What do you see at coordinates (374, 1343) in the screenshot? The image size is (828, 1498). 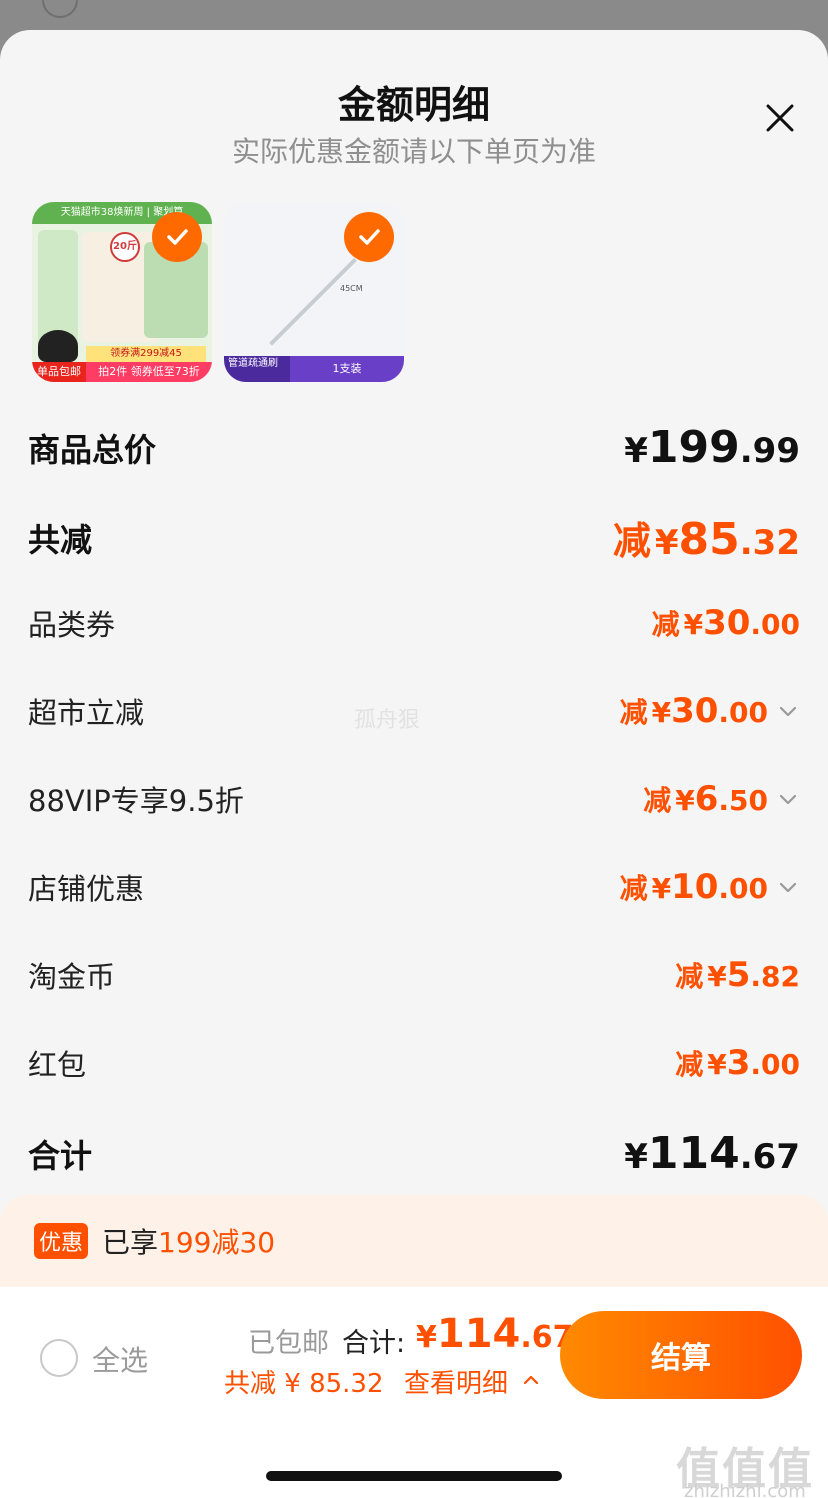 I see `total-label: 合计:` at bounding box center [374, 1343].